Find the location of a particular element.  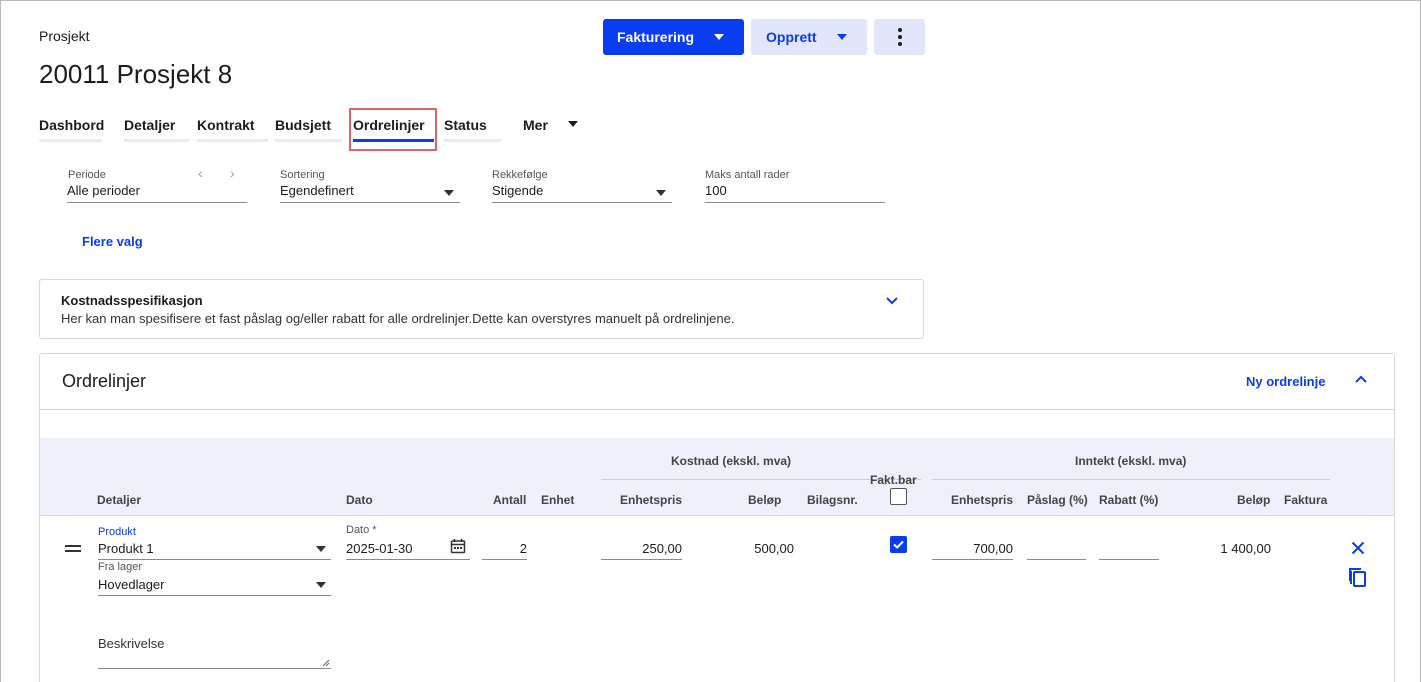

column-header-income-amount: Beløp is located at coordinates (1254, 500).